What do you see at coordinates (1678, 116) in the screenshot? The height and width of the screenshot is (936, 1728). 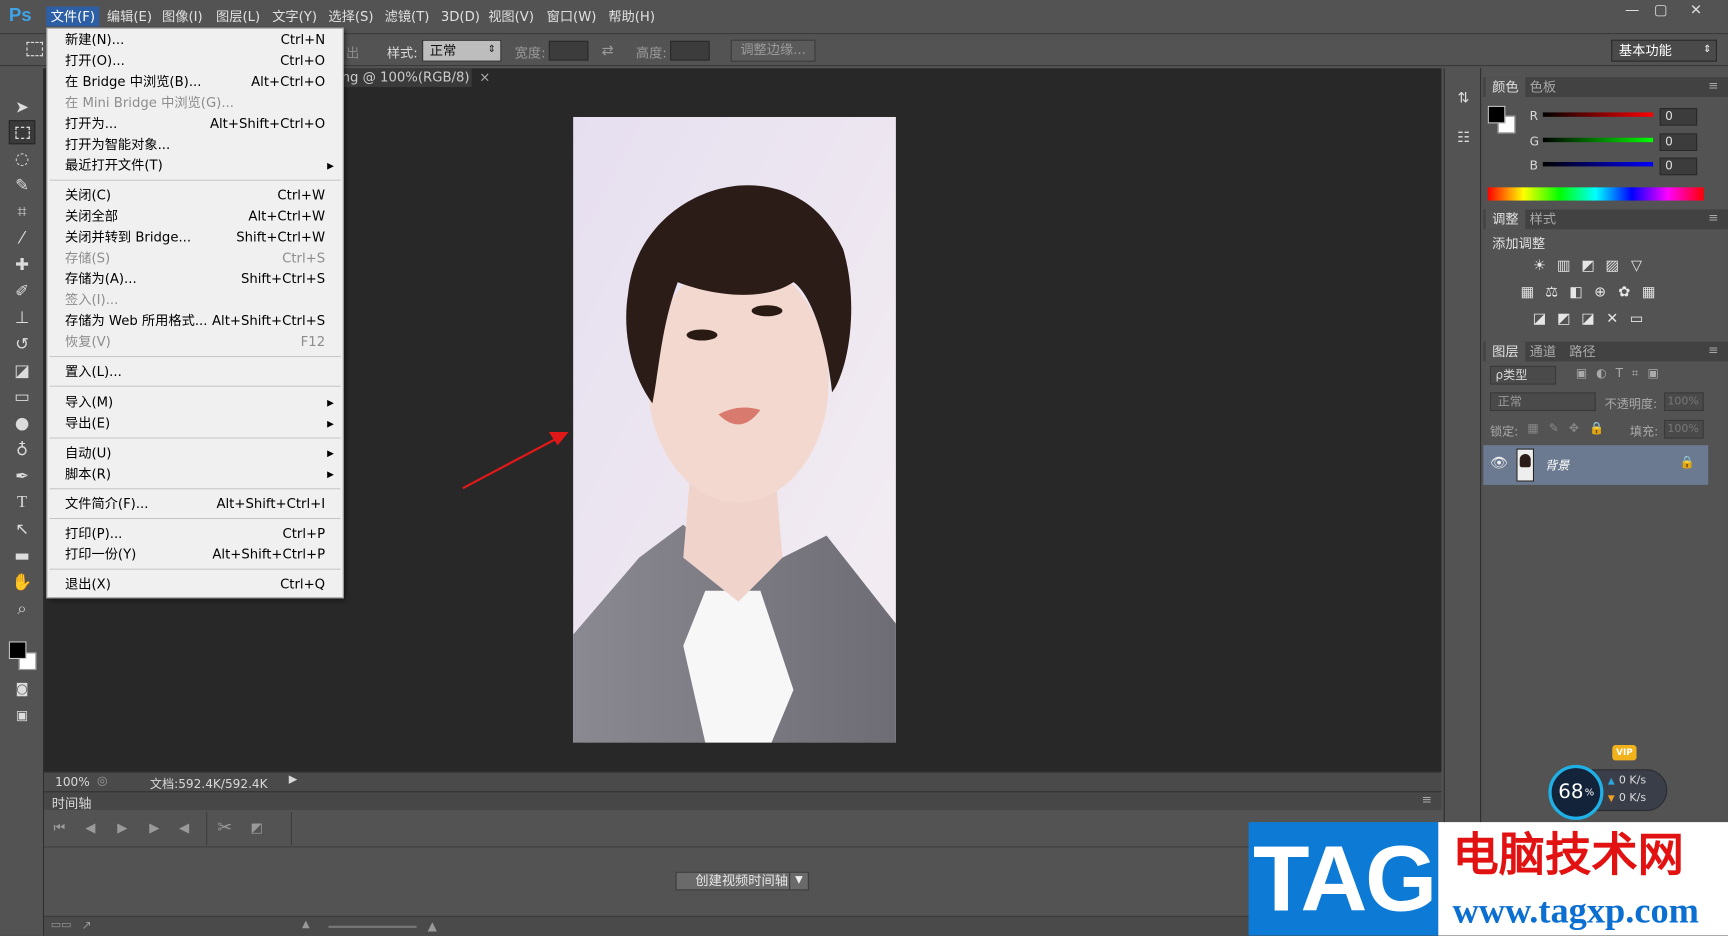 I see `channel-r-input: 0` at bounding box center [1678, 116].